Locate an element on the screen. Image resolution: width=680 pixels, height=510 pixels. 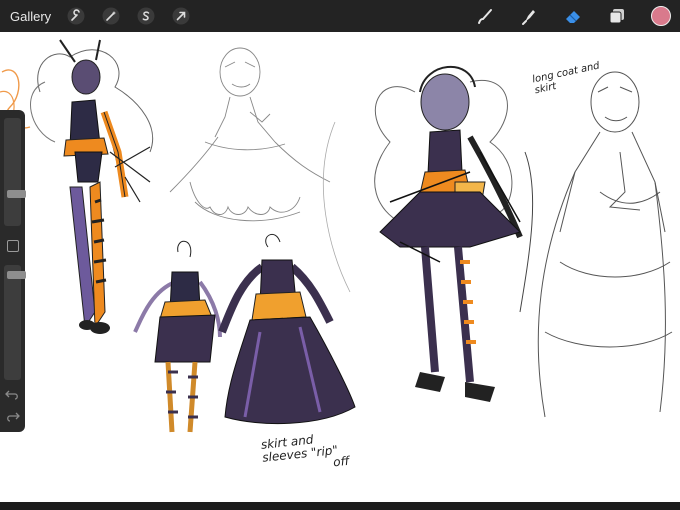
current-color-swatch is located at coordinates (661, 16).